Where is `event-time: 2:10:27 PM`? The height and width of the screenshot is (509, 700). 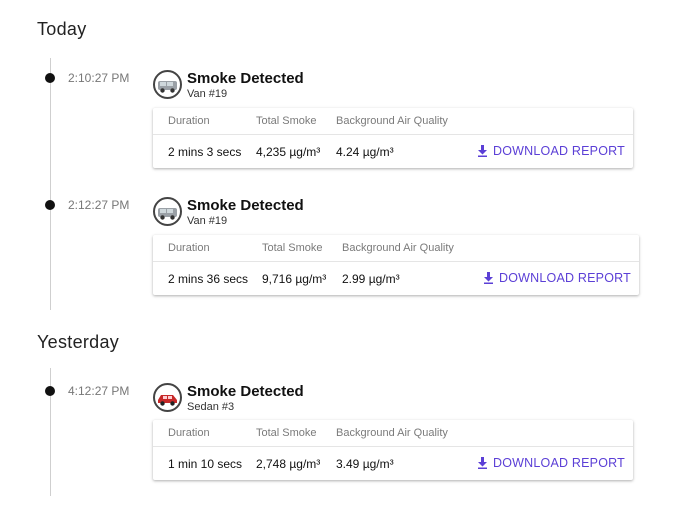 event-time: 2:10:27 PM is located at coordinates (99, 78).